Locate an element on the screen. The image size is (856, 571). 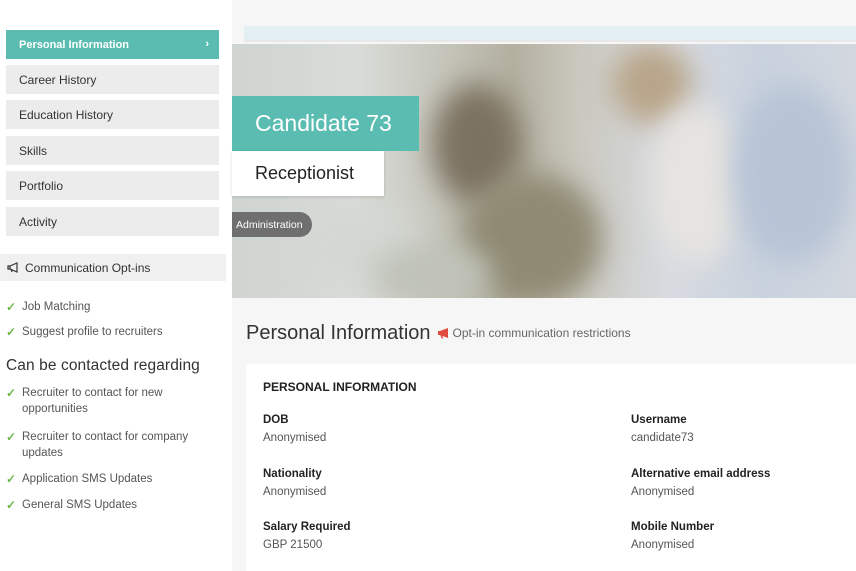
optin-label: Suggest profile to recruiters is located at coordinates (92, 332).